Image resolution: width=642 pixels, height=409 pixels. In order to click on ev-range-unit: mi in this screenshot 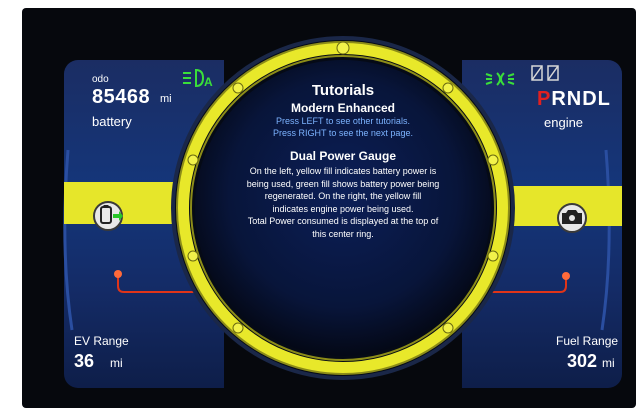, I will do `click(116, 363)`.